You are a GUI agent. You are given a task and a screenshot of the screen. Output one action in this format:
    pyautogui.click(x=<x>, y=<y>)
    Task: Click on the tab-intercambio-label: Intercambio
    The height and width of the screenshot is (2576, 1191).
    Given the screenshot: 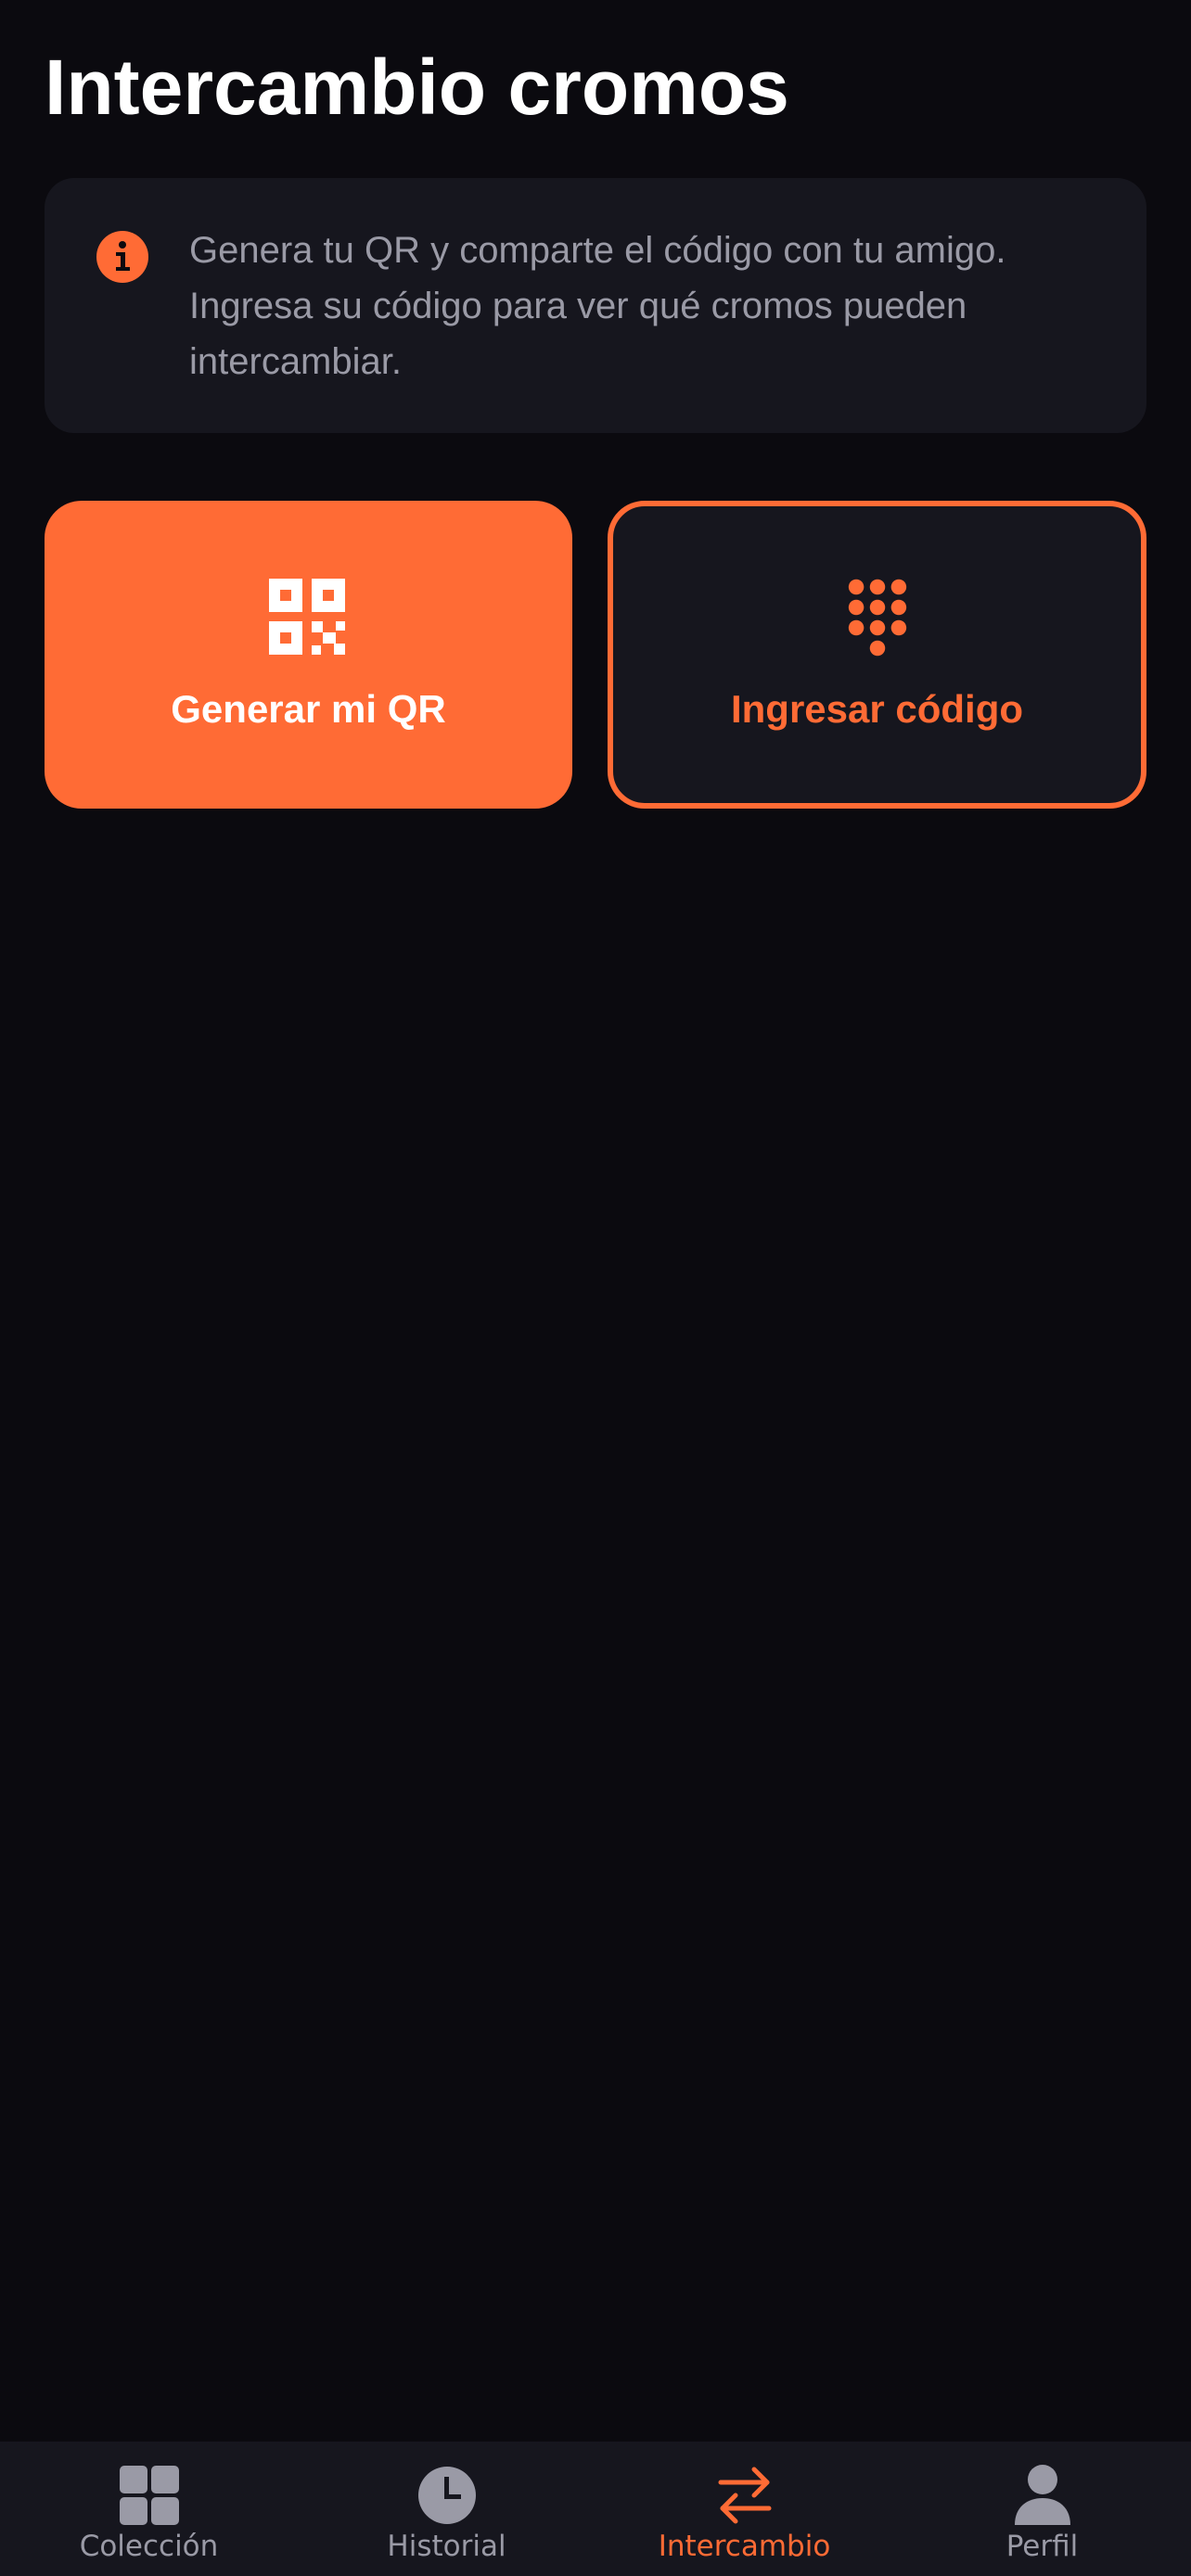 What is the action you would take?
    pyautogui.click(x=744, y=2546)
    